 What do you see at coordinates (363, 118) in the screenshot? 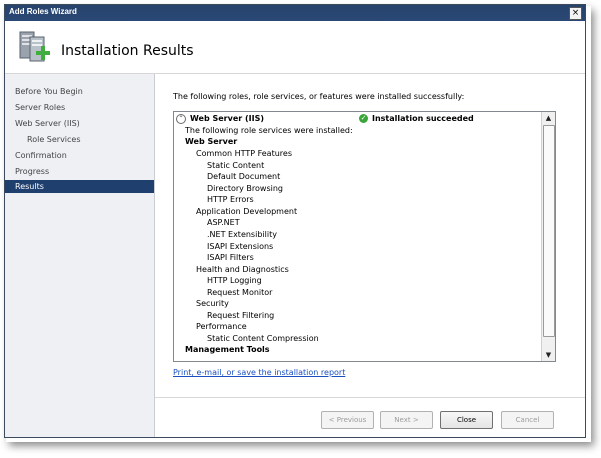
I see `check-circle-icon: ✓` at bounding box center [363, 118].